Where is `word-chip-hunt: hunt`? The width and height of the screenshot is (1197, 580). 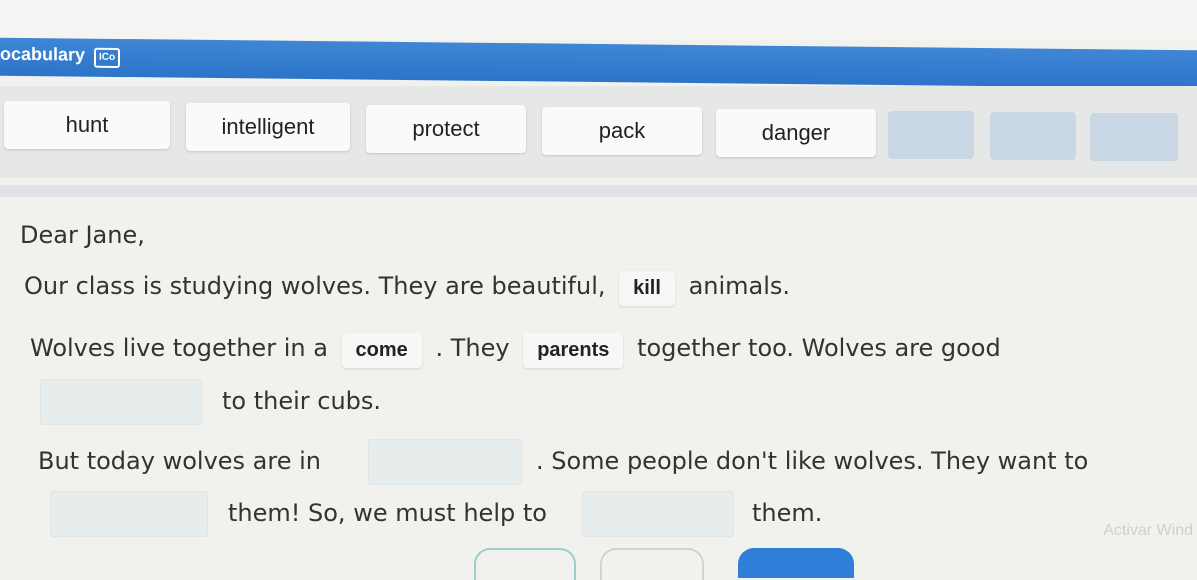
word-chip-hunt: hunt is located at coordinates (87, 125).